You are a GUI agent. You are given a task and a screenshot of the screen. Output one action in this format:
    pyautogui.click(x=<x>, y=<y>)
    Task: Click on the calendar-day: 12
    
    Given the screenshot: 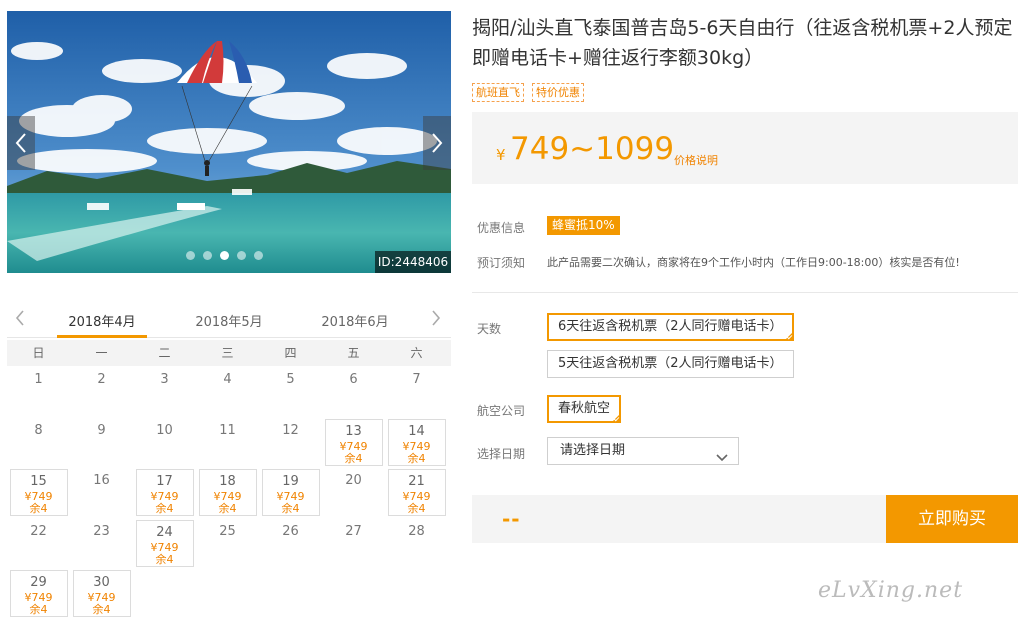 What is the action you would take?
    pyautogui.click(x=291, y=442)
    